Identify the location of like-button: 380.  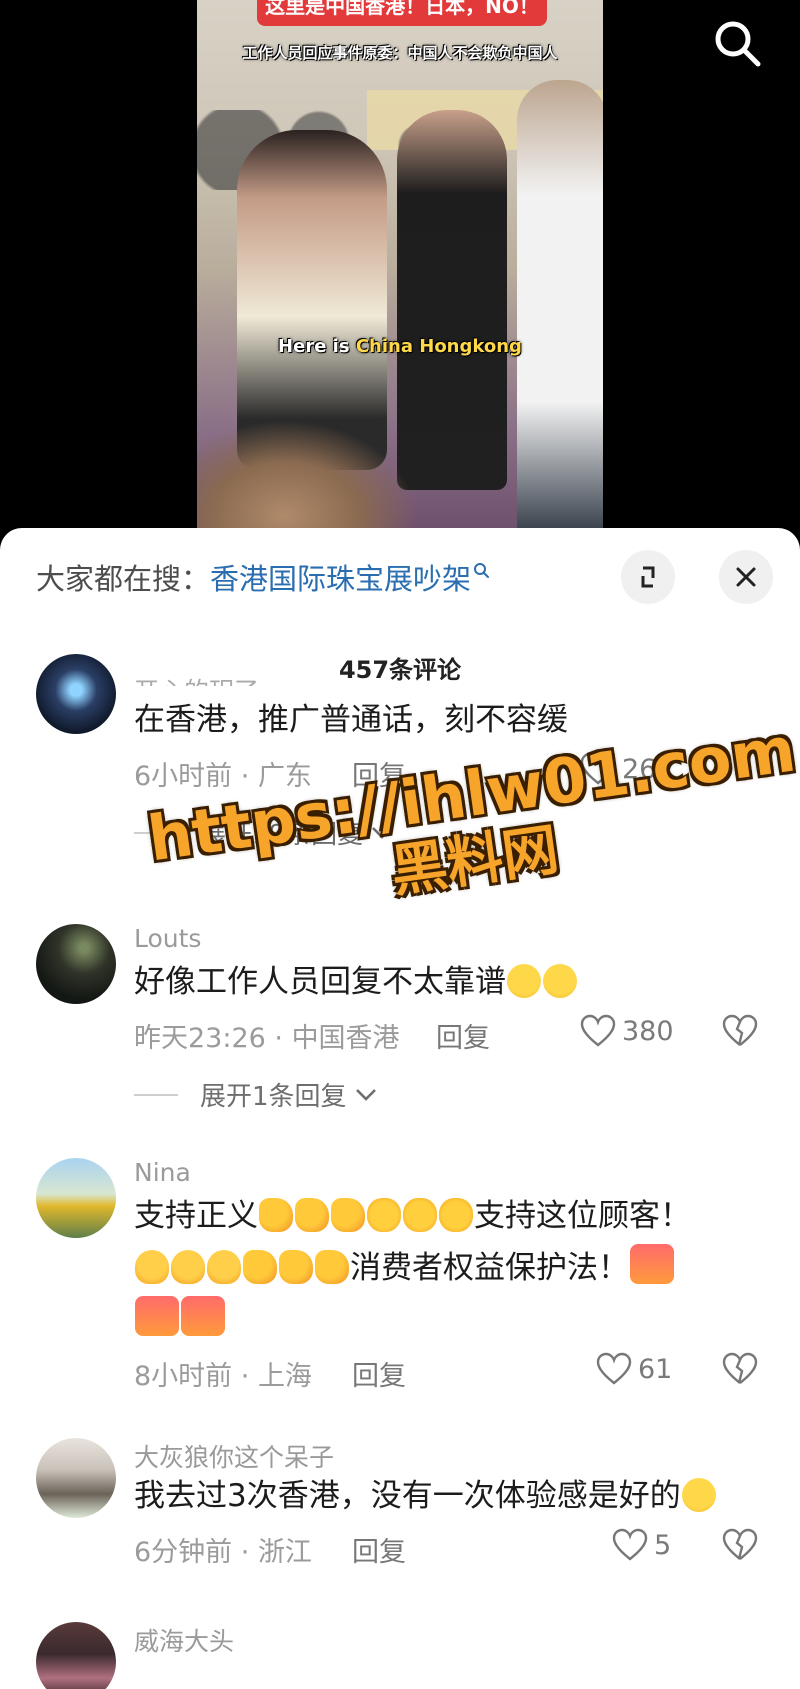
(627, 1031).